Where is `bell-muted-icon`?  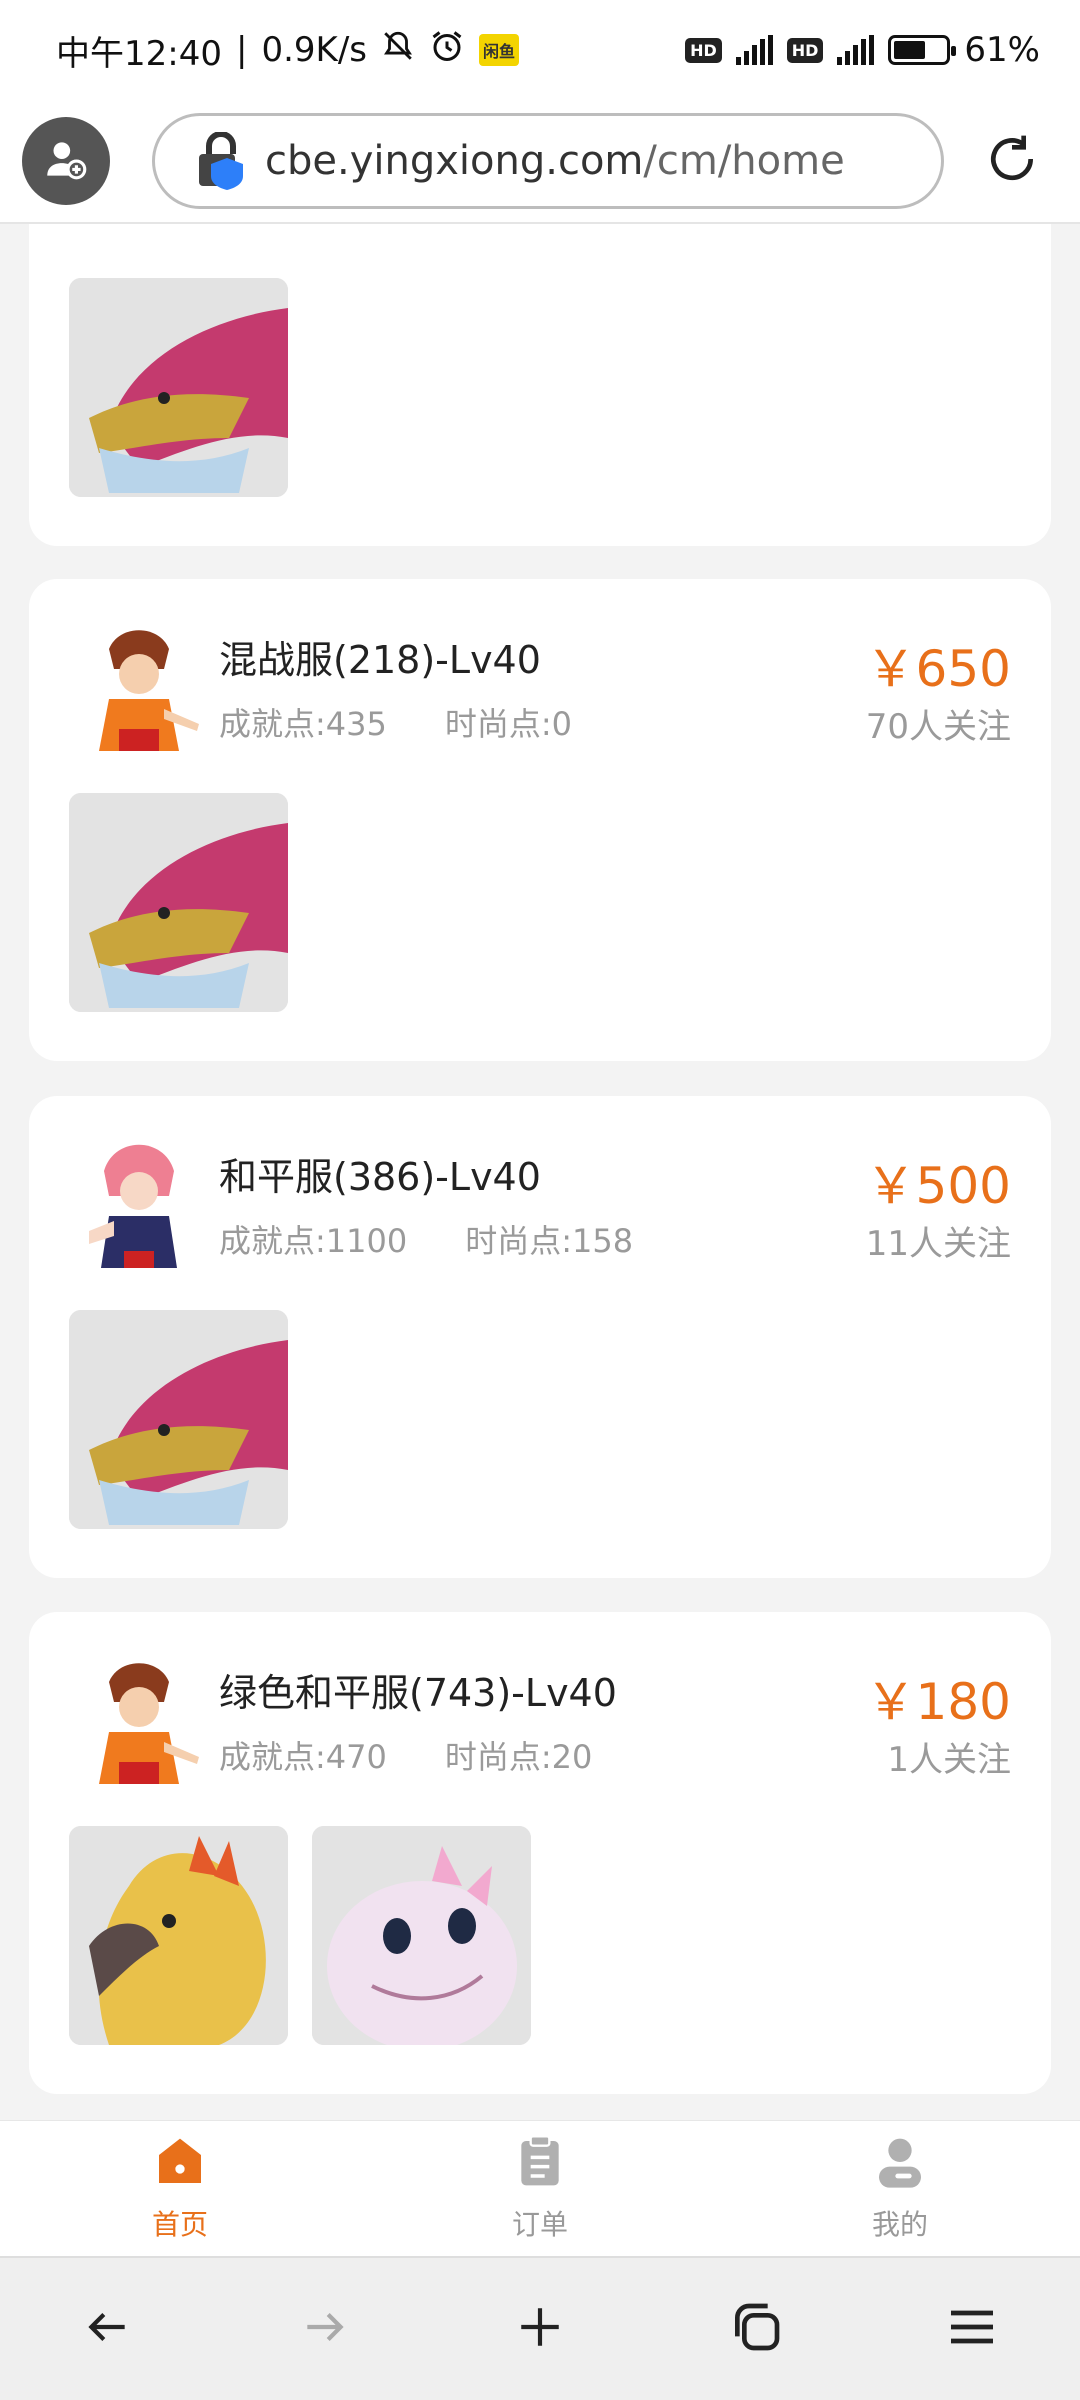 bell-muted-icon is located at coordinates (398, 50).